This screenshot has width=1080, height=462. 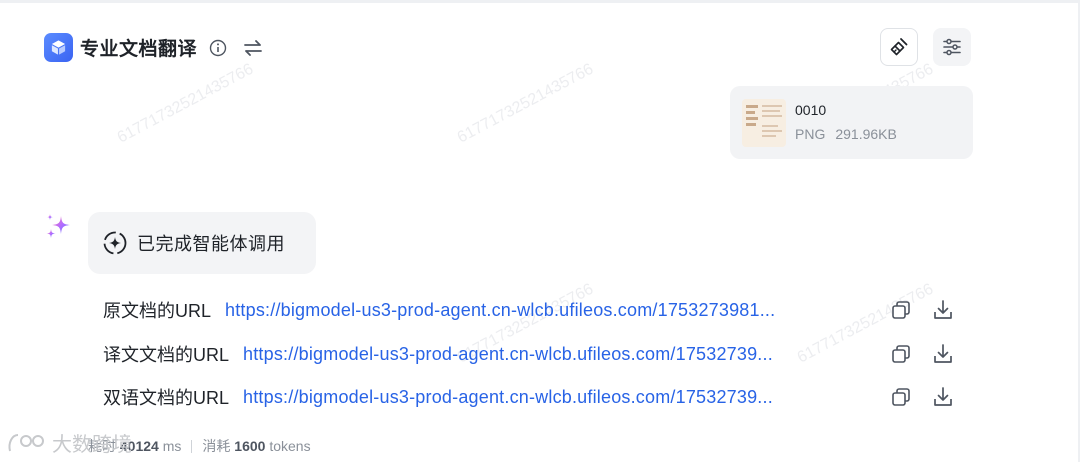 I want to click on corner-watermark-badge: 大数跨境, so click(x=69, y=442).